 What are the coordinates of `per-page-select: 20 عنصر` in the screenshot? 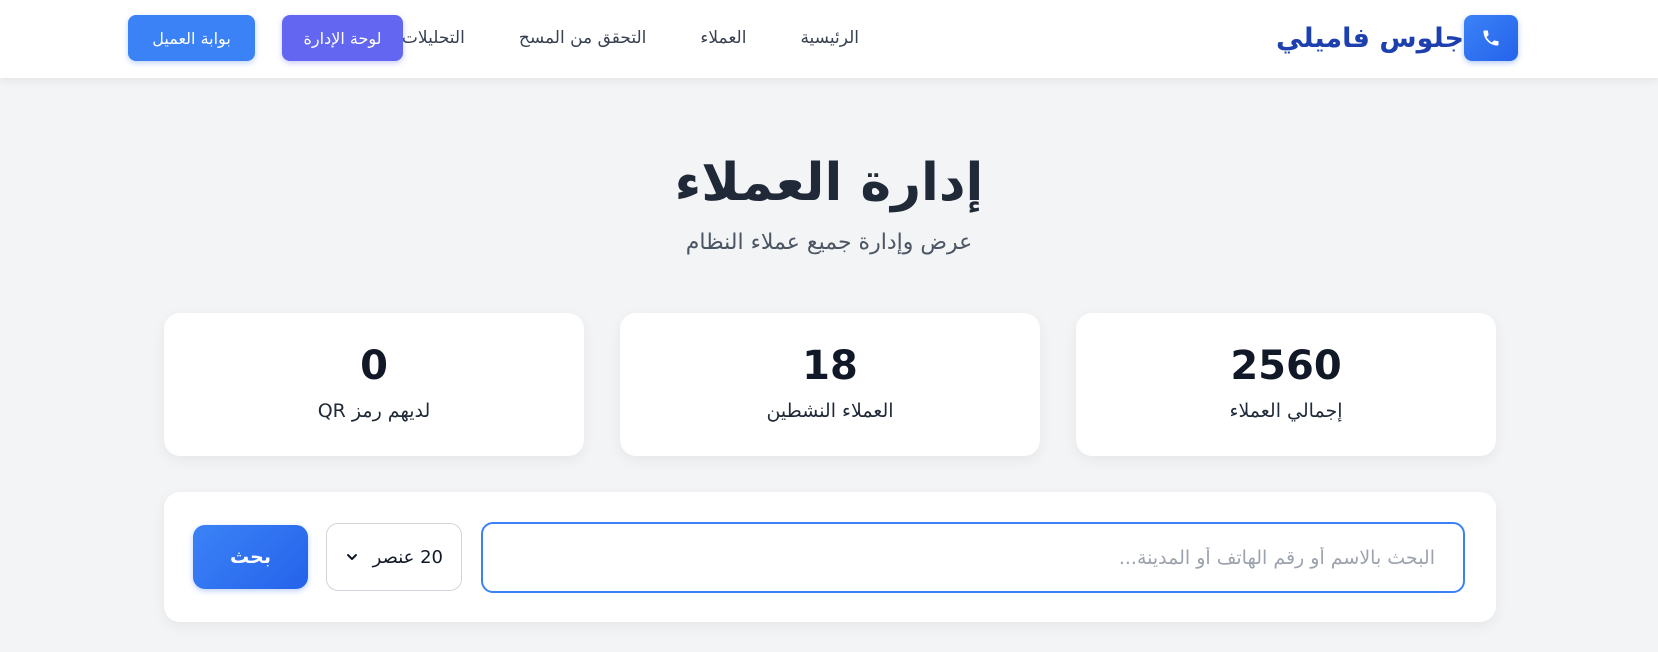 It's located at (394, 557).